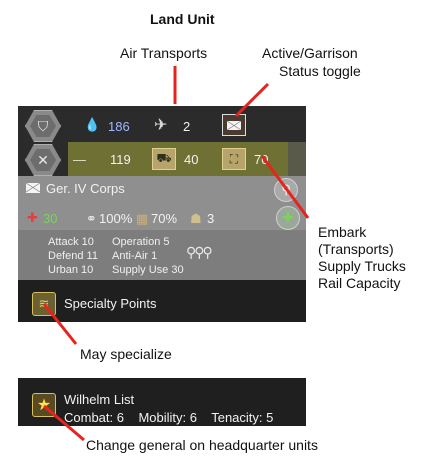 Image resolution: width=425 pixels, height=456 pixels. Describe the element at coordinates (60, 324) in the screenshot. I see `specialize-arrow` at that location.